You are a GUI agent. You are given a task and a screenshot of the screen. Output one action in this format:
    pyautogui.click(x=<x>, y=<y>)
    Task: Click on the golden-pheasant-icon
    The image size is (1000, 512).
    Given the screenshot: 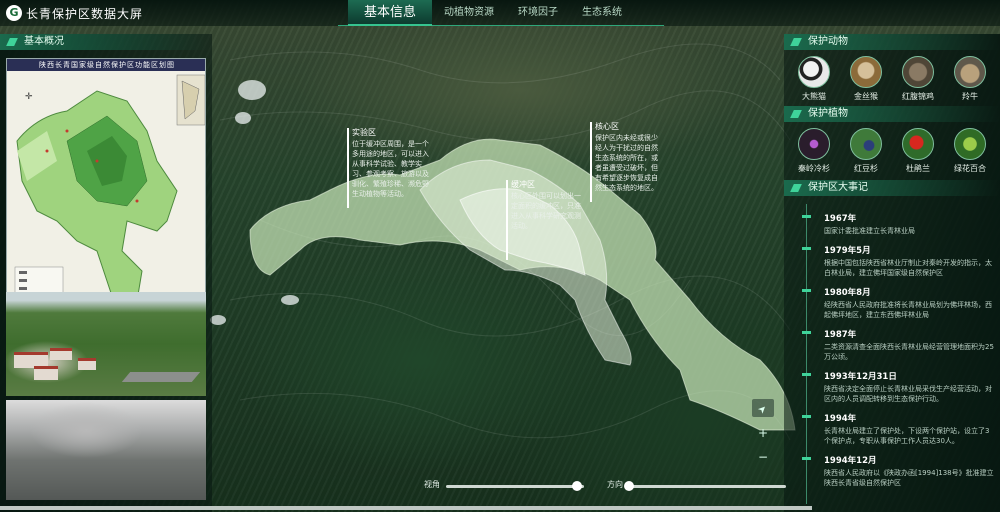 What is the action you would take?
    pyautogui.click(x=918, y=72)
    